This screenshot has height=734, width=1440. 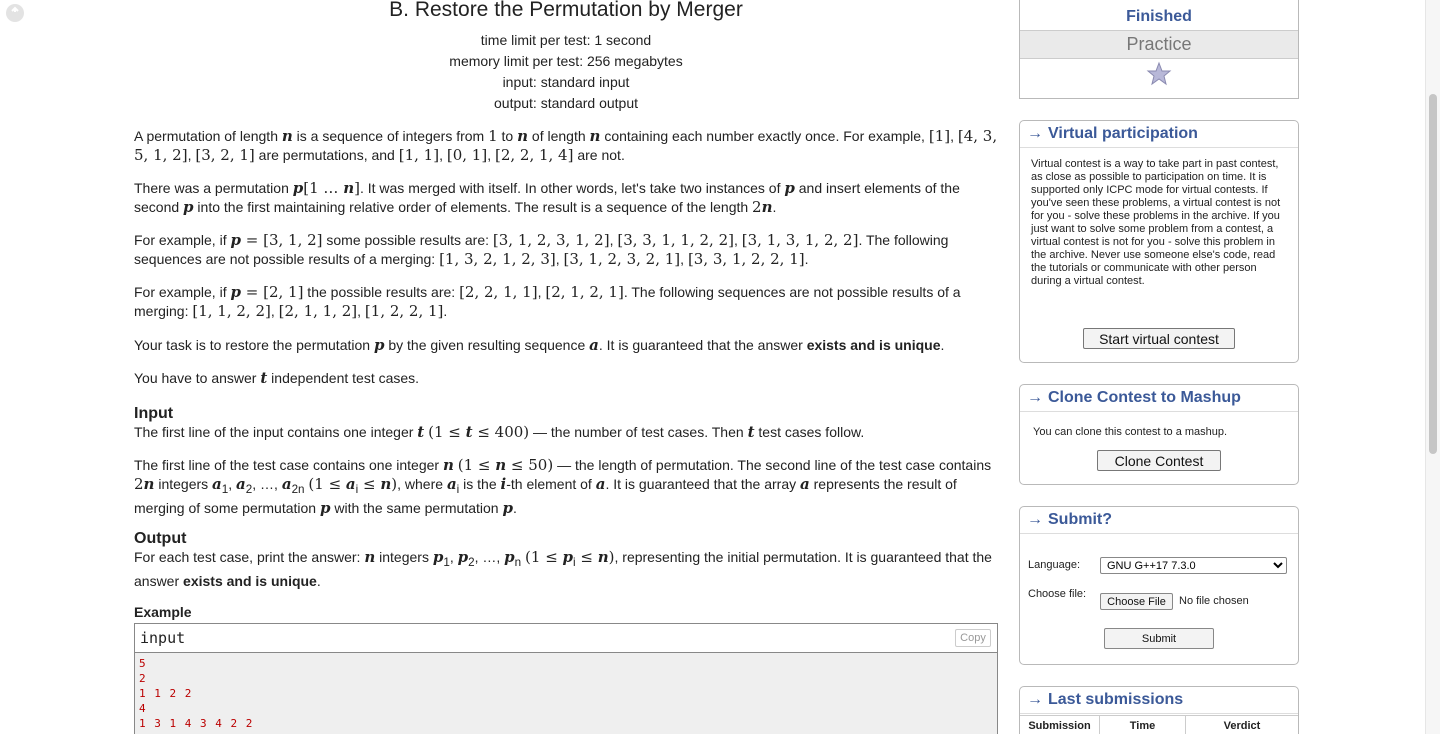 I want to click on contest-status-box: Finished Practice, so click(x=1159, y=49).